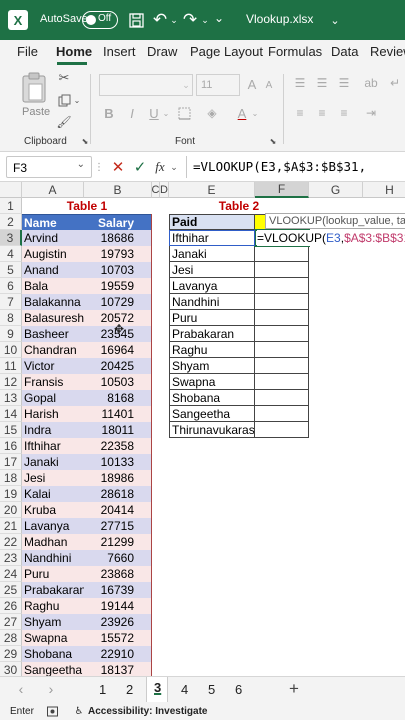  What do you see at coordinates (118, 462) in the screenshot?
I see `table1-salary-cell: 10133` at bounding box center [118, 462].